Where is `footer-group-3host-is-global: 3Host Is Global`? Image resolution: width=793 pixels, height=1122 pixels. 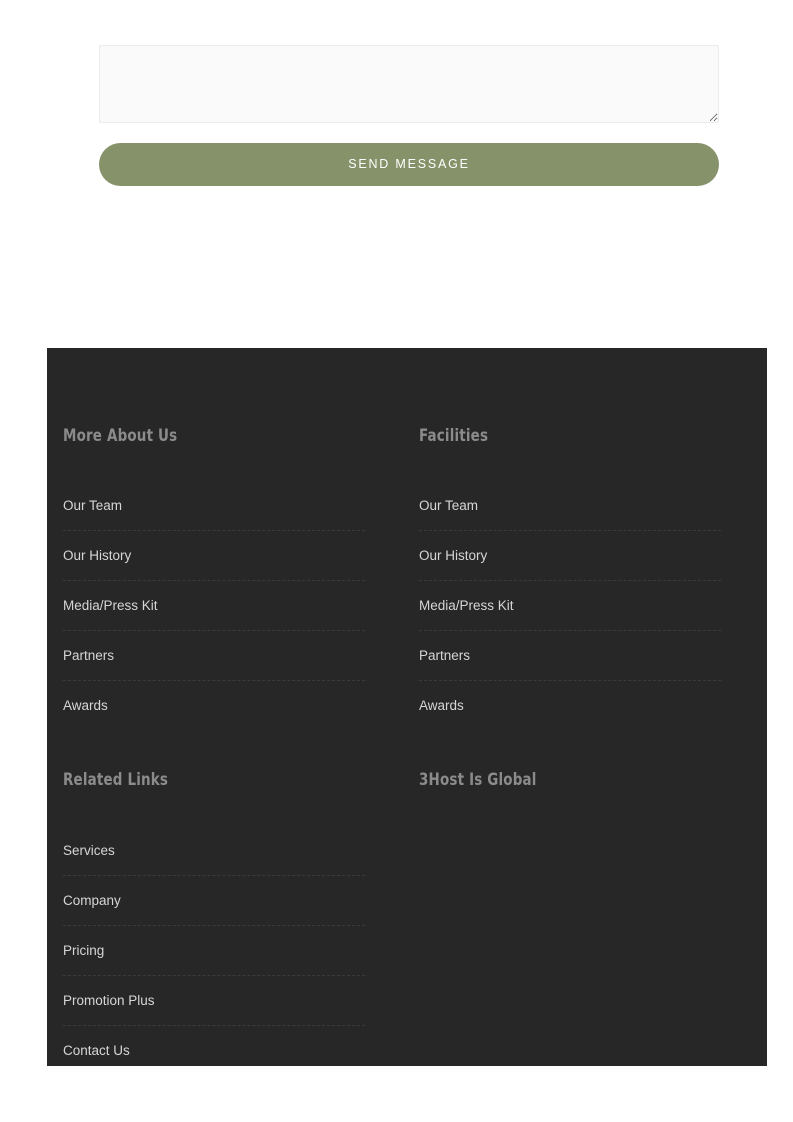
footer-group-3host-is-global: 3Host Is Global is located at coordinates (593, 780).